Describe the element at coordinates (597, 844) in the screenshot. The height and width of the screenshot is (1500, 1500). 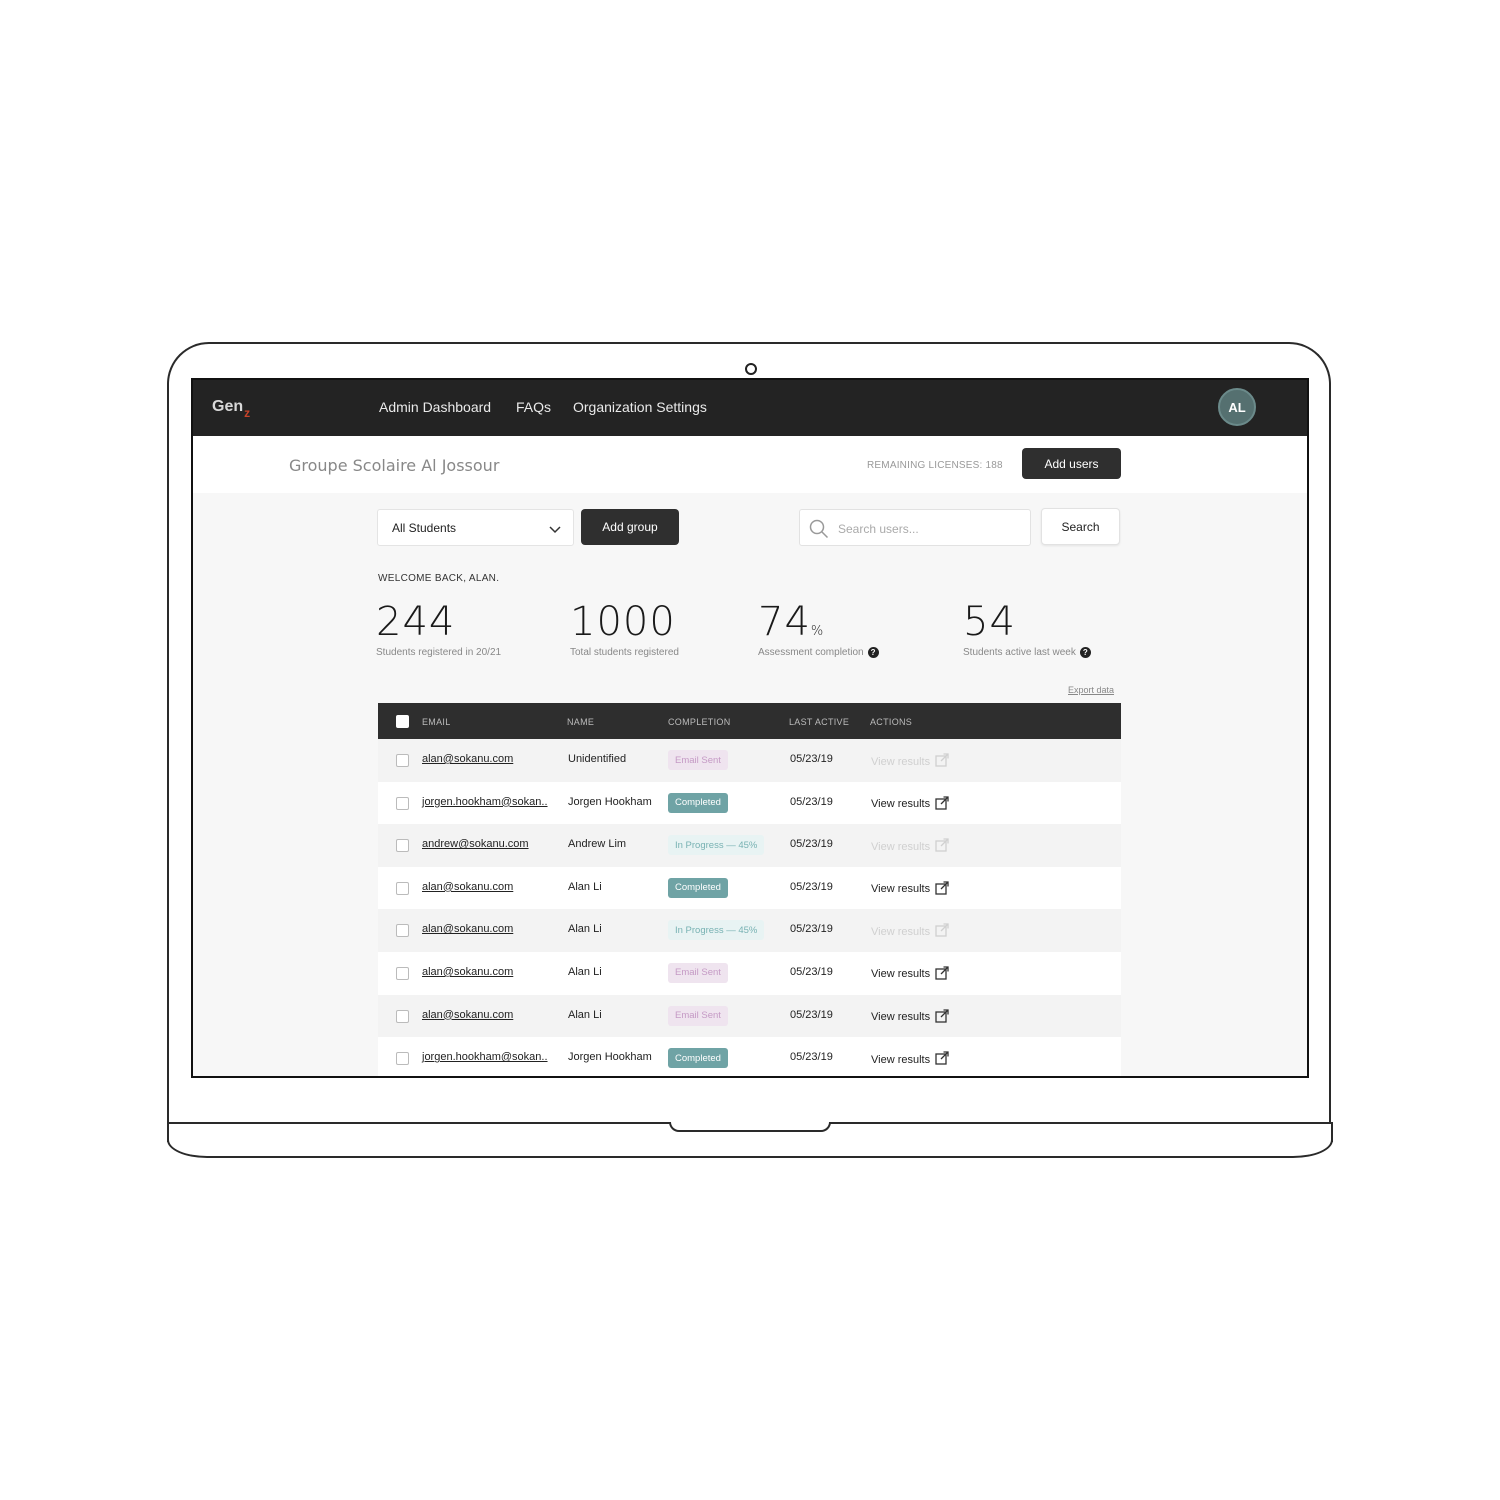
I see `row-name: Andrew Lim` at that location.